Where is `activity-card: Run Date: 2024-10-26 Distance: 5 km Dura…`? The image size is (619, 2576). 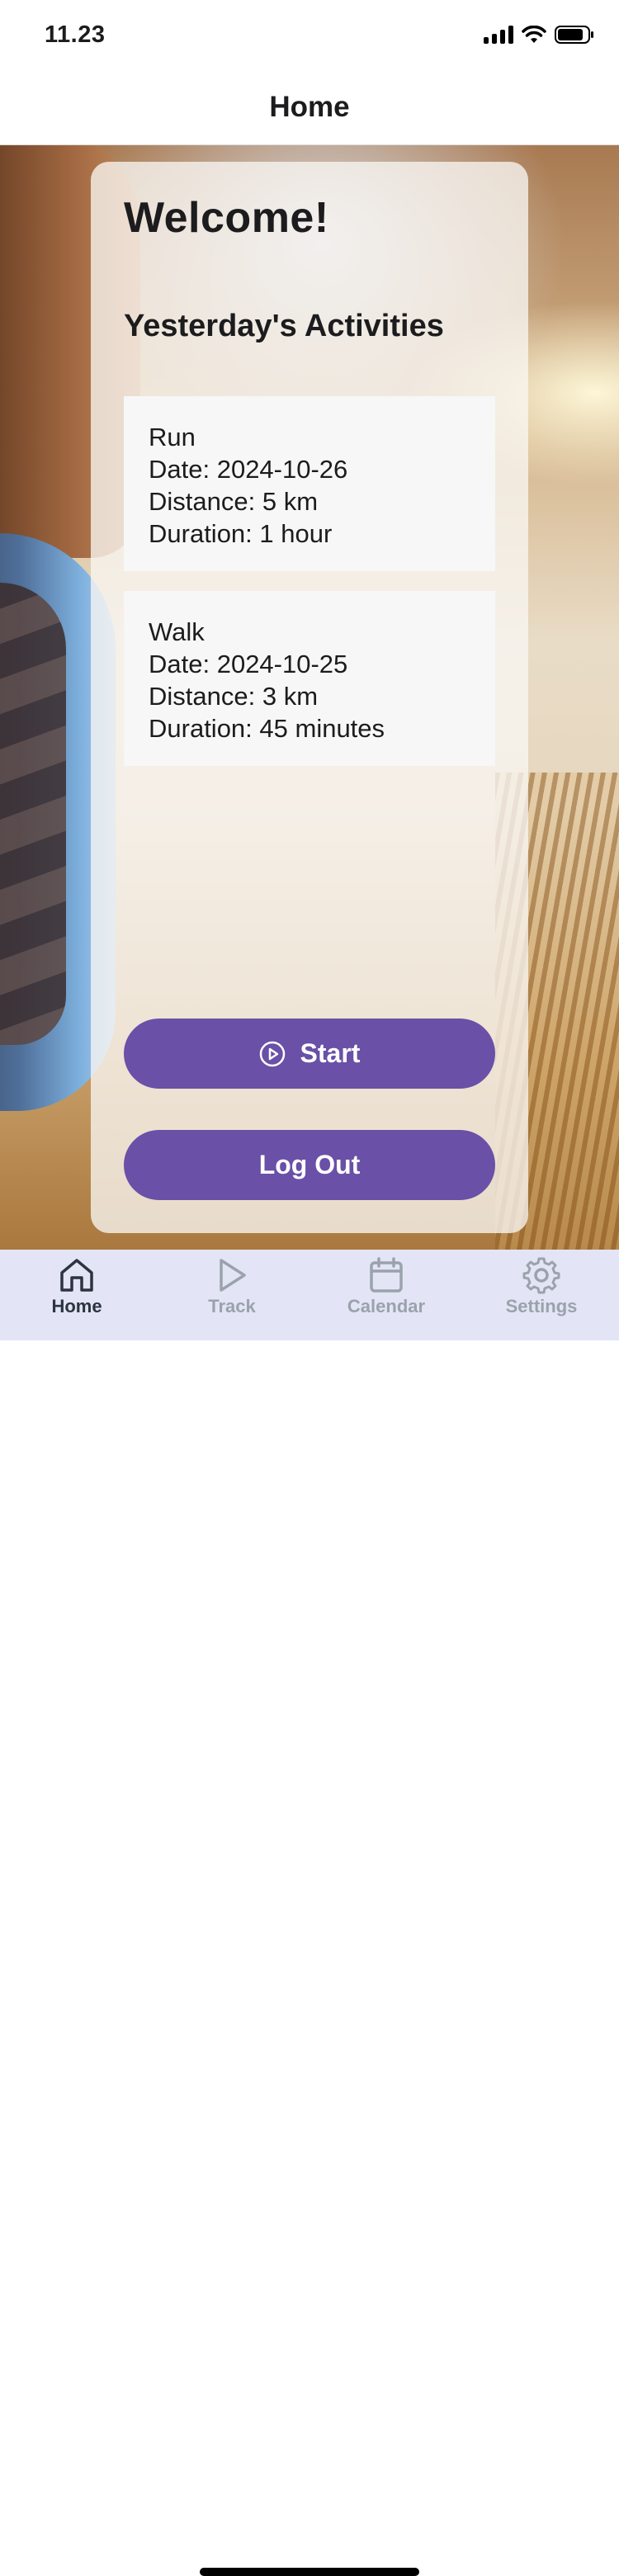
activity-card: Run Date: 2024-10-26 Distance: 5 km Dura… is located at coordinates (309, 484).